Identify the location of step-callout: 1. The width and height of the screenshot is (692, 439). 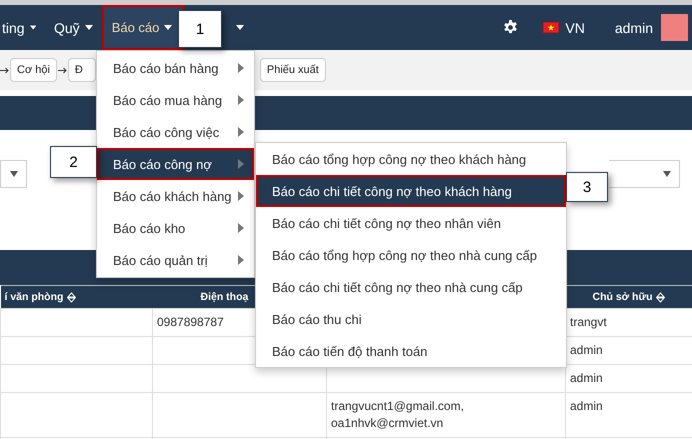
(200, 29).